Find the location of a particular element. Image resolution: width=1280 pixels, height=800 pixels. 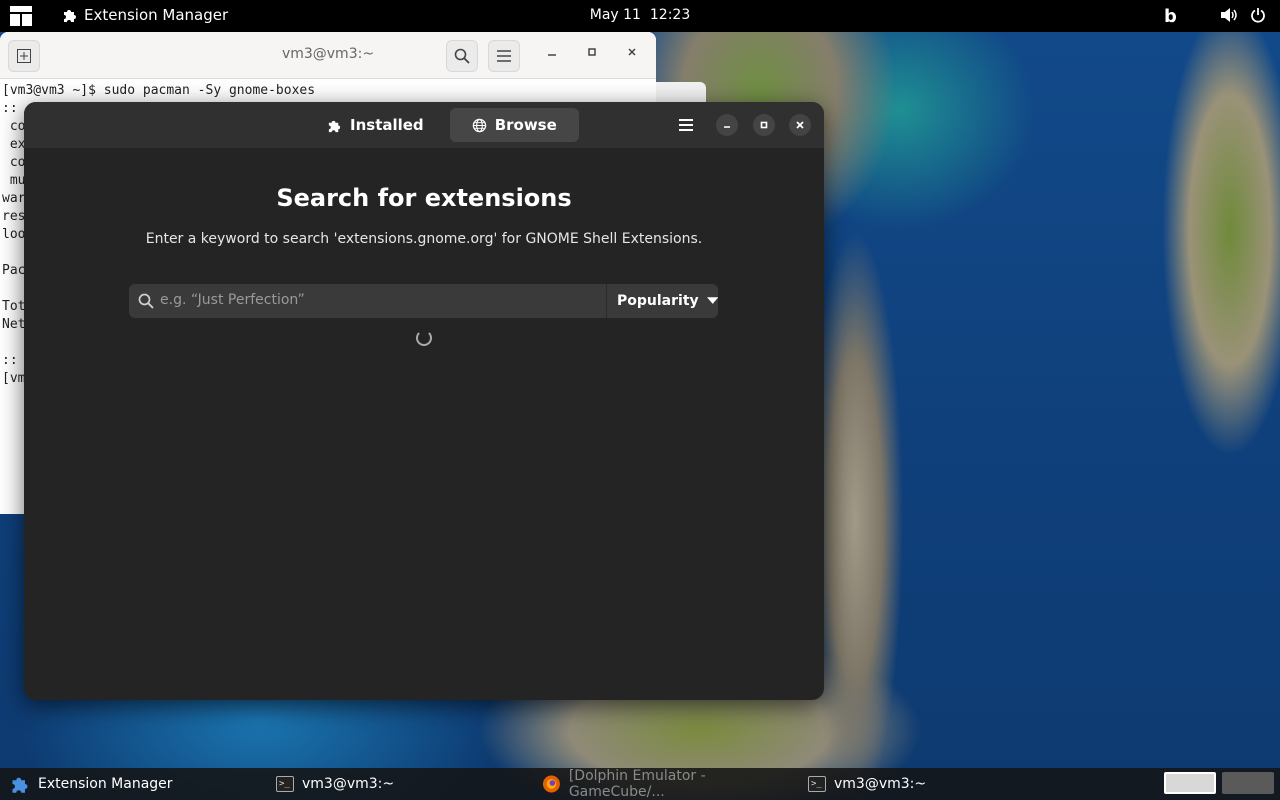

date-text: May 11 is located at coordinates (615, 15).